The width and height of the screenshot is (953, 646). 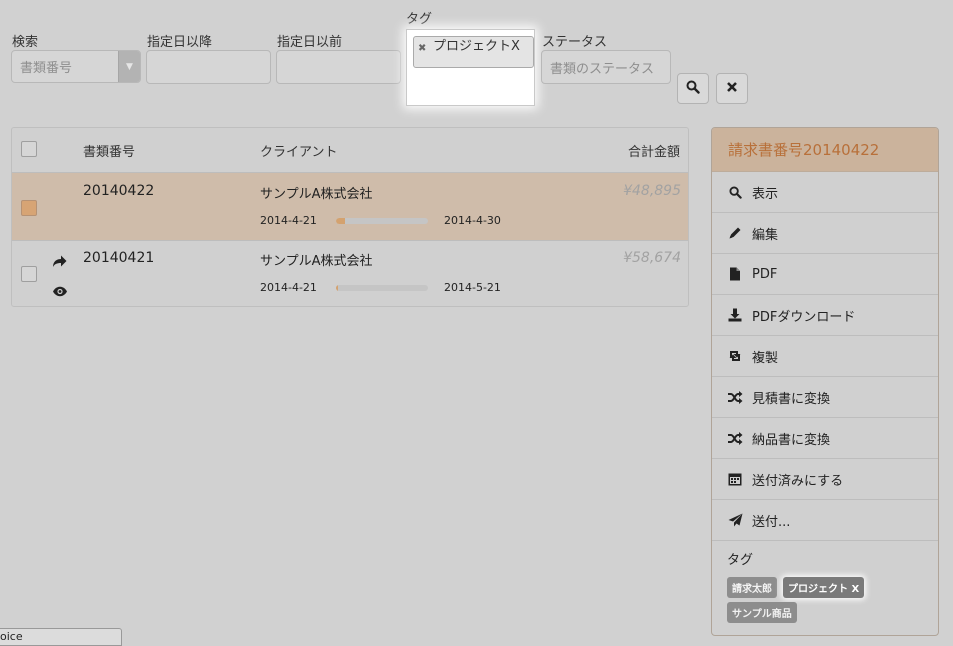 What do you see at coordinates (791, 399) in the screenshot?
I see `action-label: 見積書に変換` at bounding box center [791, 399].